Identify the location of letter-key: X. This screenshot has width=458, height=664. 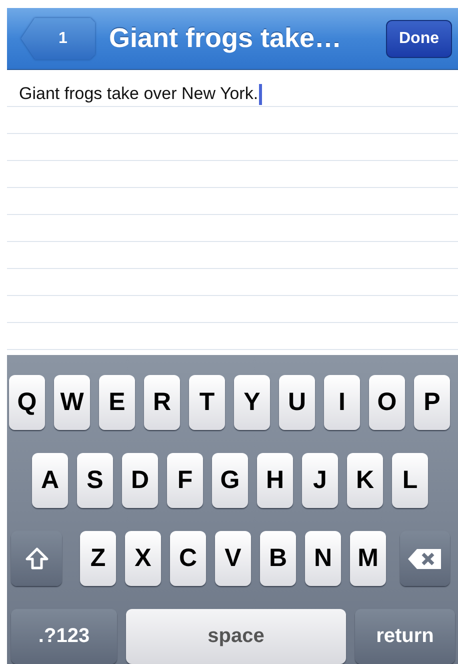
(143, 558).